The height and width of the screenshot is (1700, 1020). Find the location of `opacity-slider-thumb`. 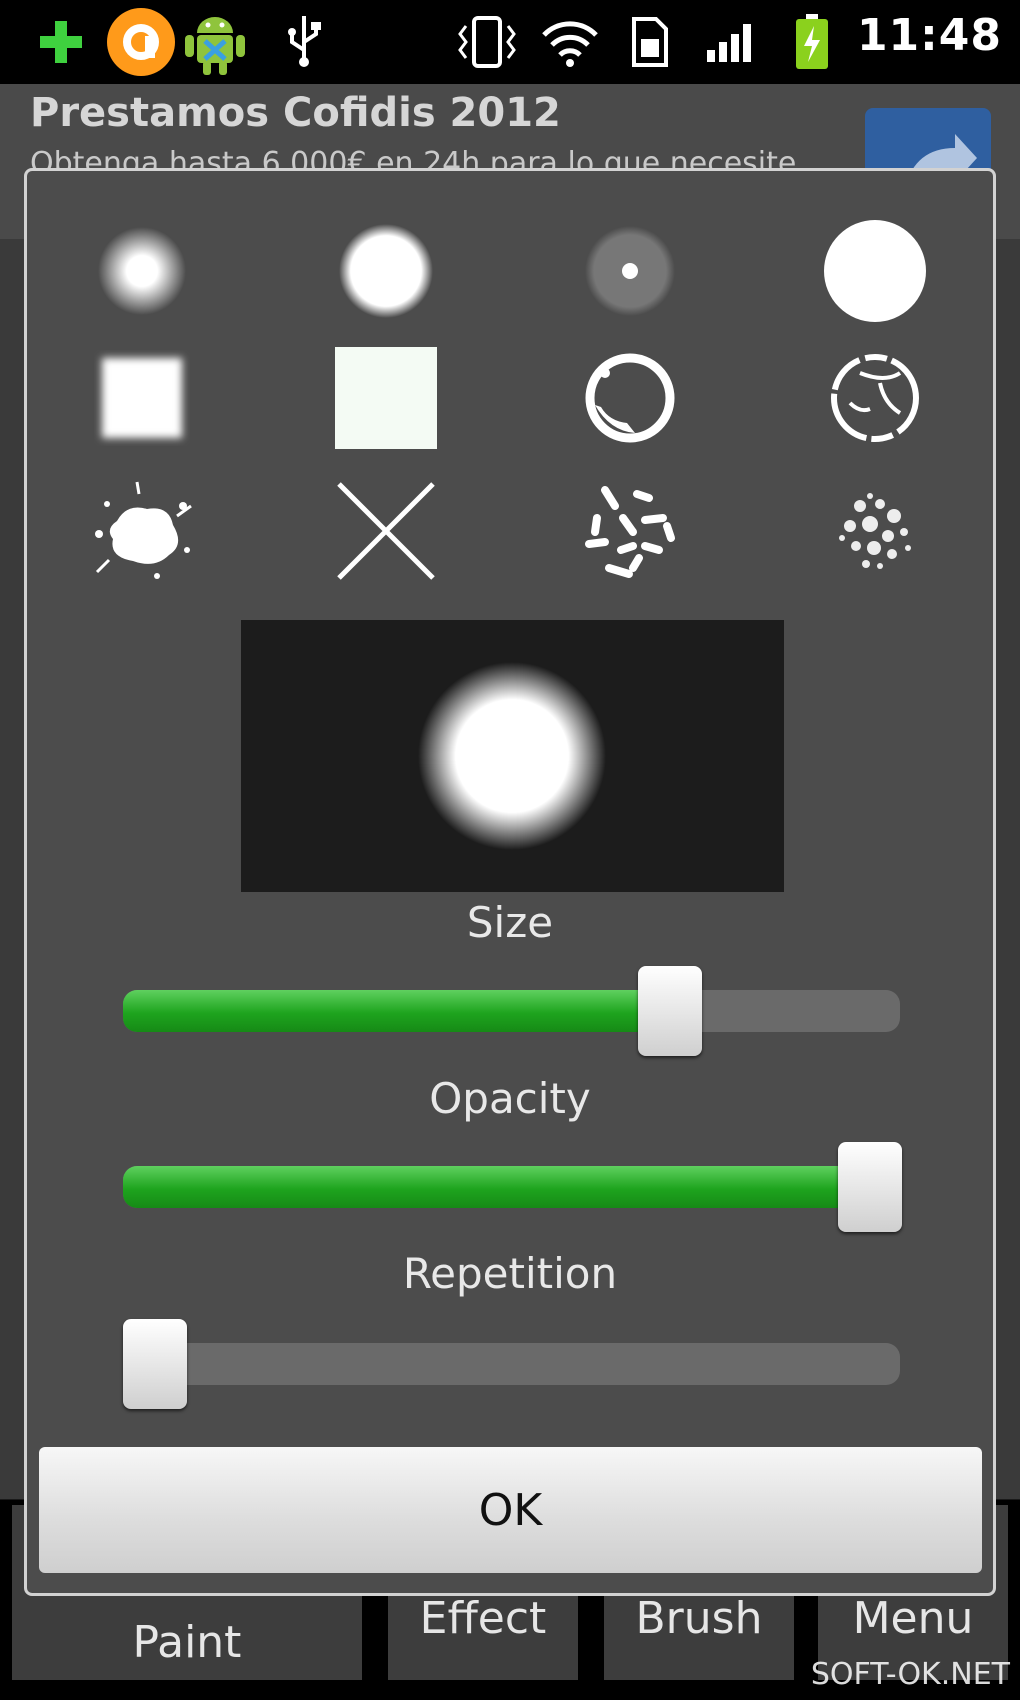

opacity-slider-thumb is located at coordinates (870, 1187).